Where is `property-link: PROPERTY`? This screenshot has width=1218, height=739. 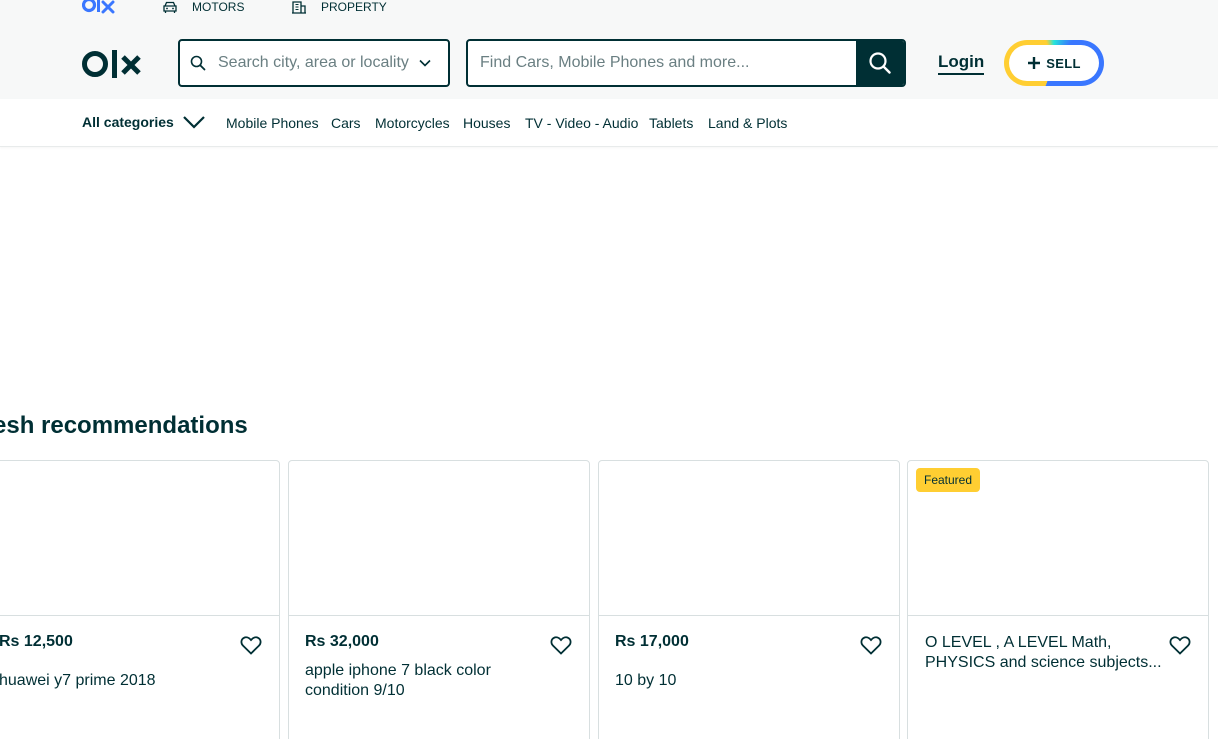 property-link: PROPERTY is located at coordinates (339, 7).